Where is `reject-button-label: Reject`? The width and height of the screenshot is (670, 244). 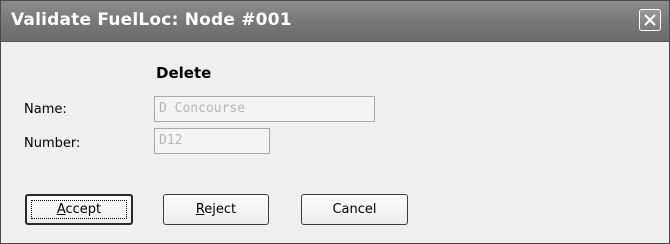
reject-button-label: Reject is located at coordinates (216, 209).